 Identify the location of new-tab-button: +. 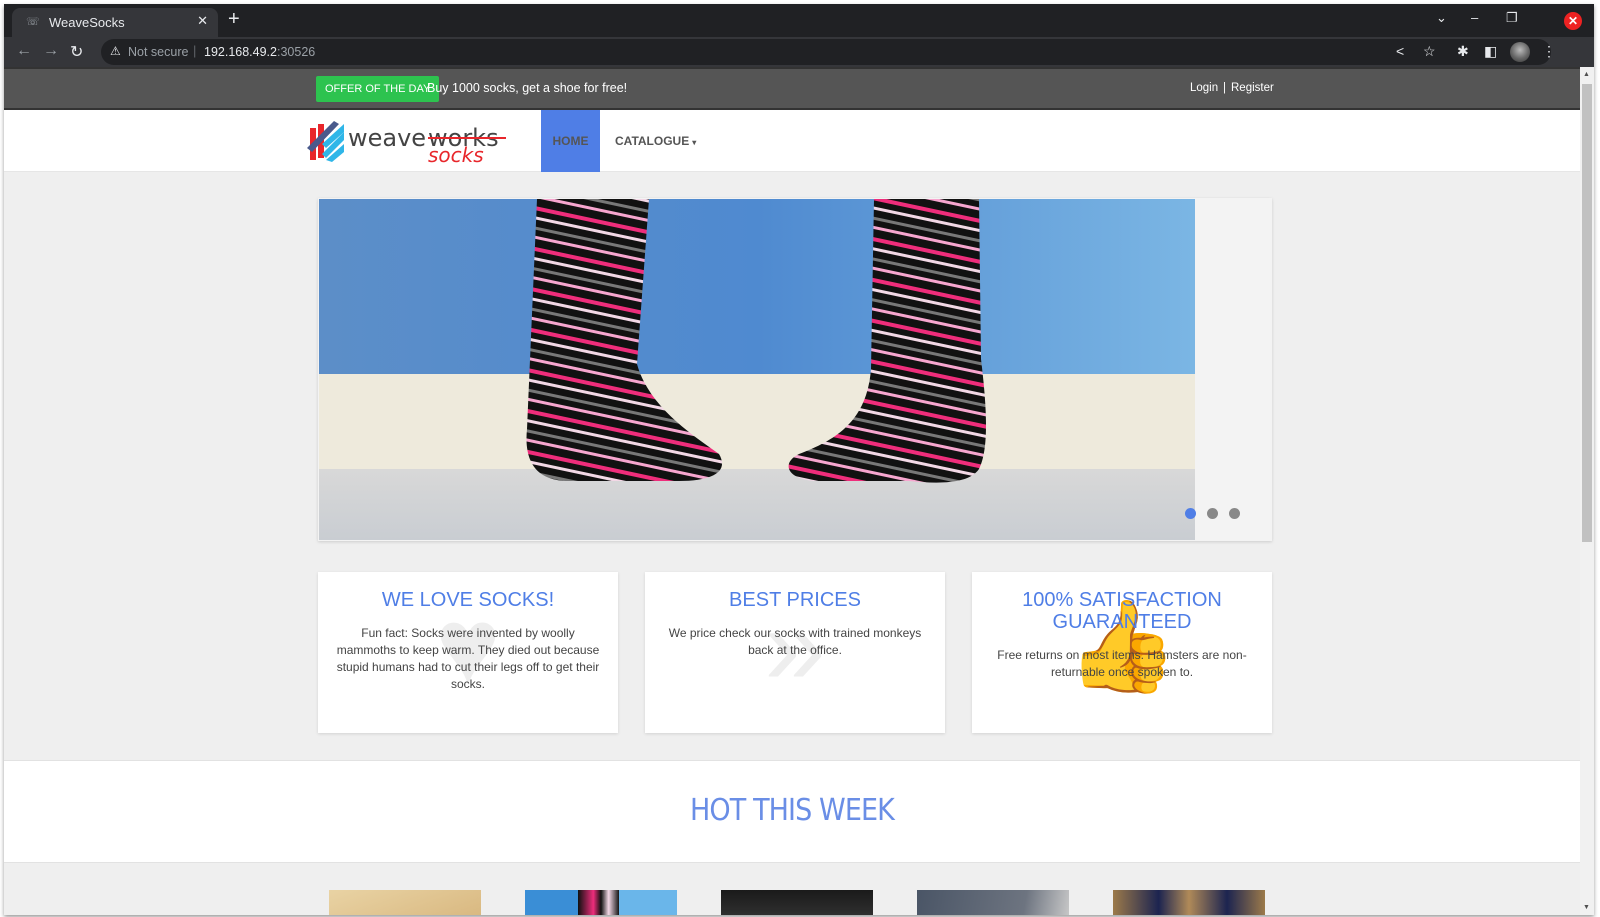
(234, 19).